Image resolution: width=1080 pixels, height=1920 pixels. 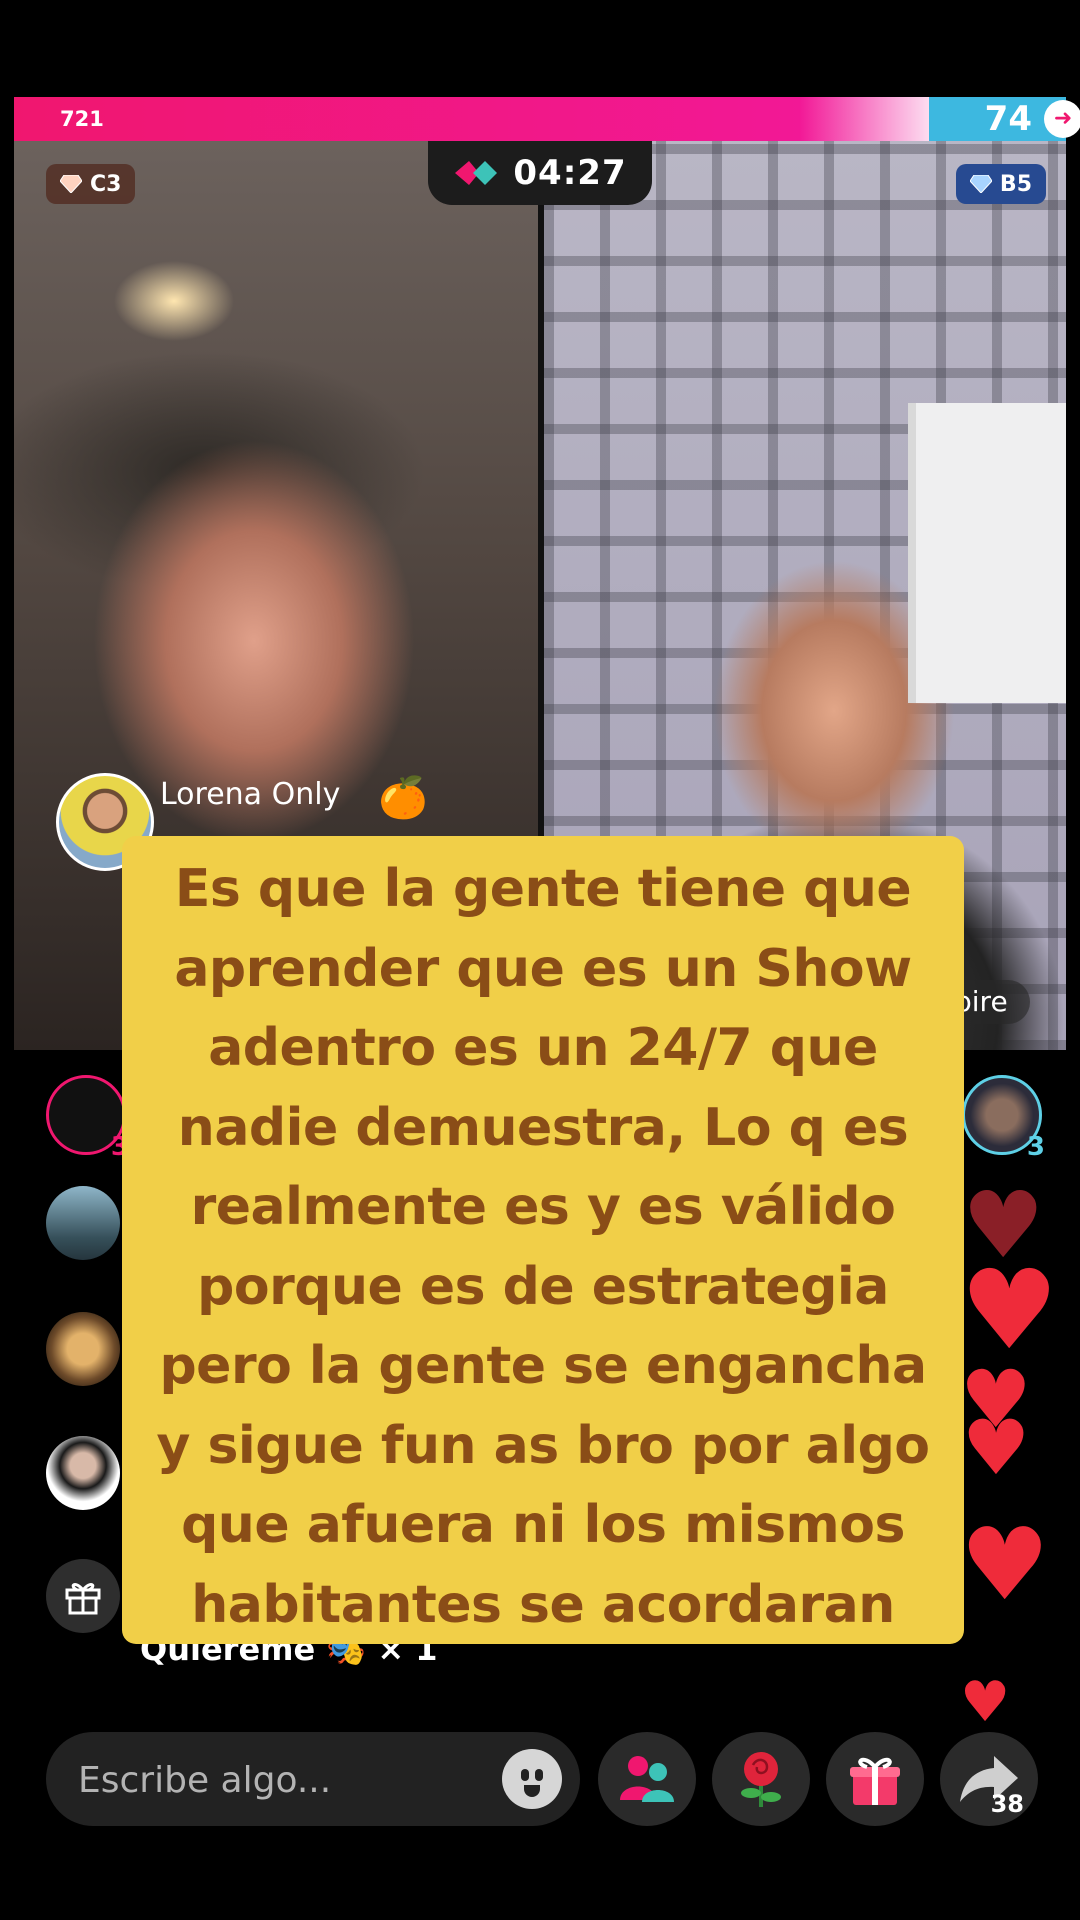 I want to click on streak-arrow-icon: ➜, so click(x=1062, y=119).